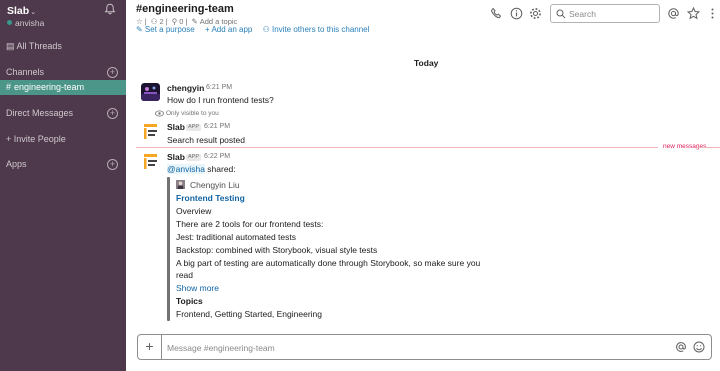  I want to click on message-composer: + Message #engineering-team, so click(424, 347).